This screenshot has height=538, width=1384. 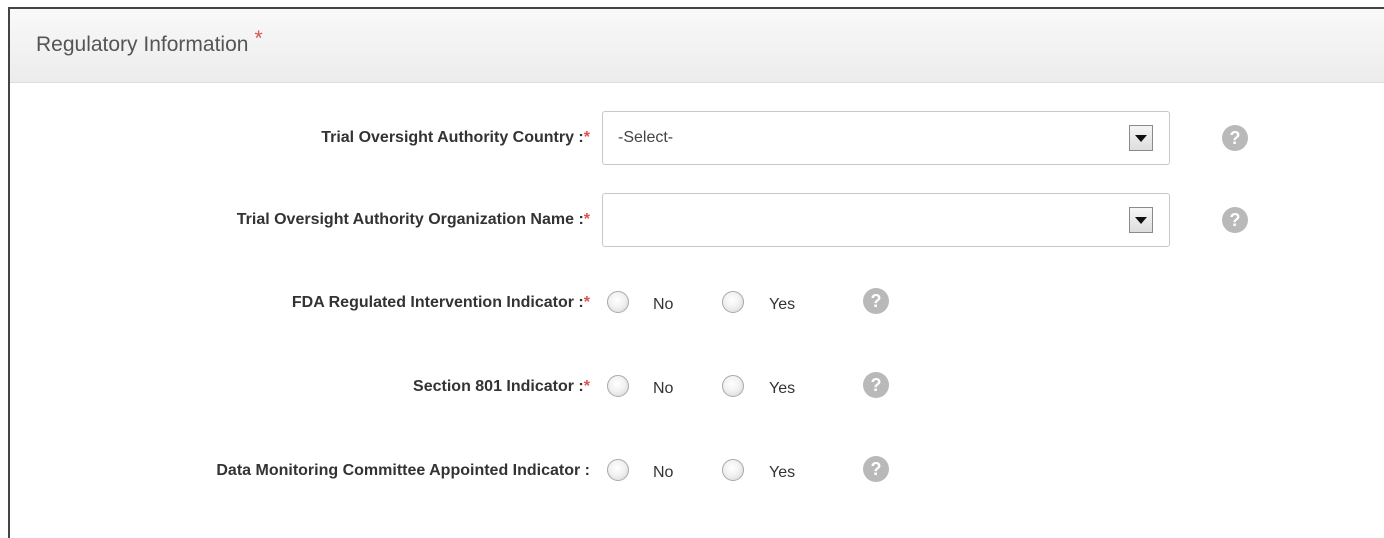 I want to click on panel-header: Regulatory Information *, so click(x=697, y=46).